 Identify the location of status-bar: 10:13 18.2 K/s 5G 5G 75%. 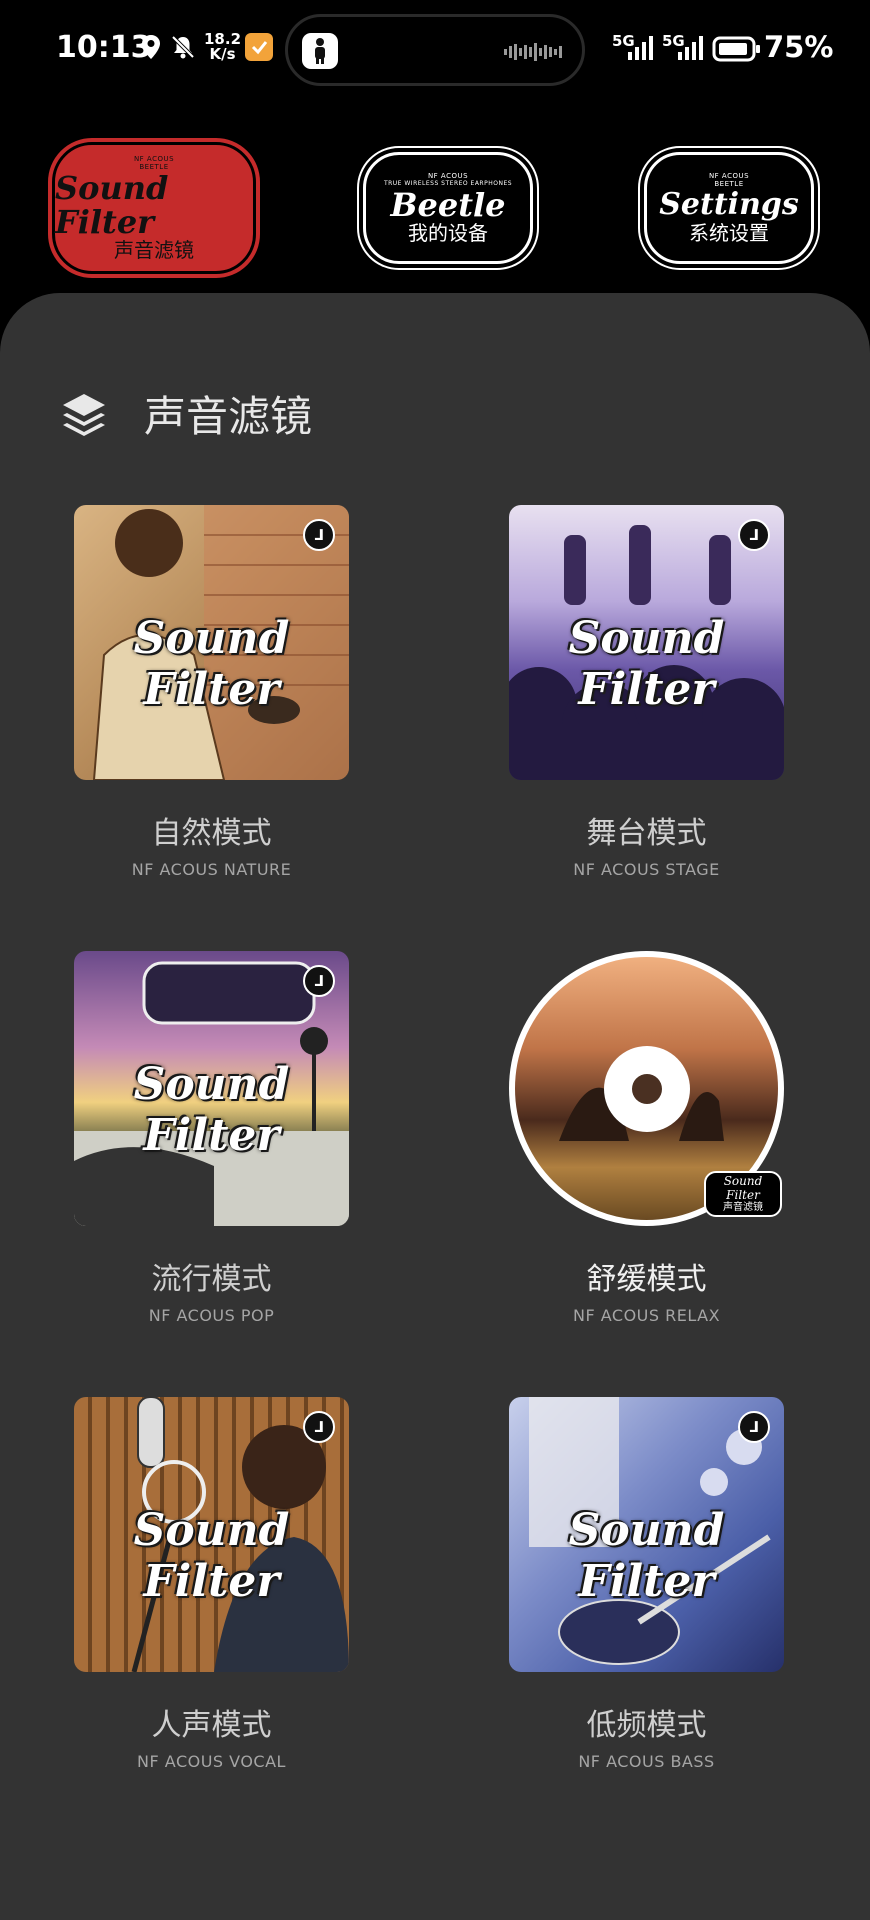
(435, 50).